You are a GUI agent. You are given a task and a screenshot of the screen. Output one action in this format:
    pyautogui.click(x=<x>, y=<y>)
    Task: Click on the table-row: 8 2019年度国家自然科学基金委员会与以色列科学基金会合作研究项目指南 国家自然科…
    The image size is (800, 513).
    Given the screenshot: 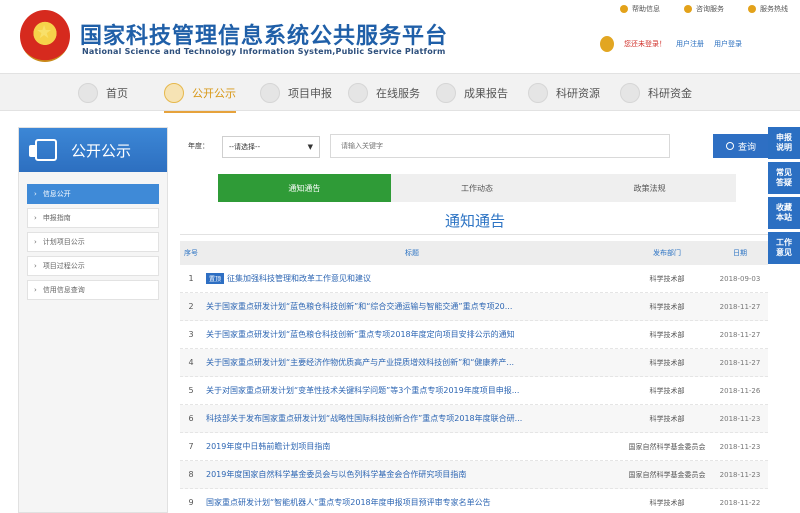 What is the action you would take?
    pyautogui.click(x=474, y=475)
    